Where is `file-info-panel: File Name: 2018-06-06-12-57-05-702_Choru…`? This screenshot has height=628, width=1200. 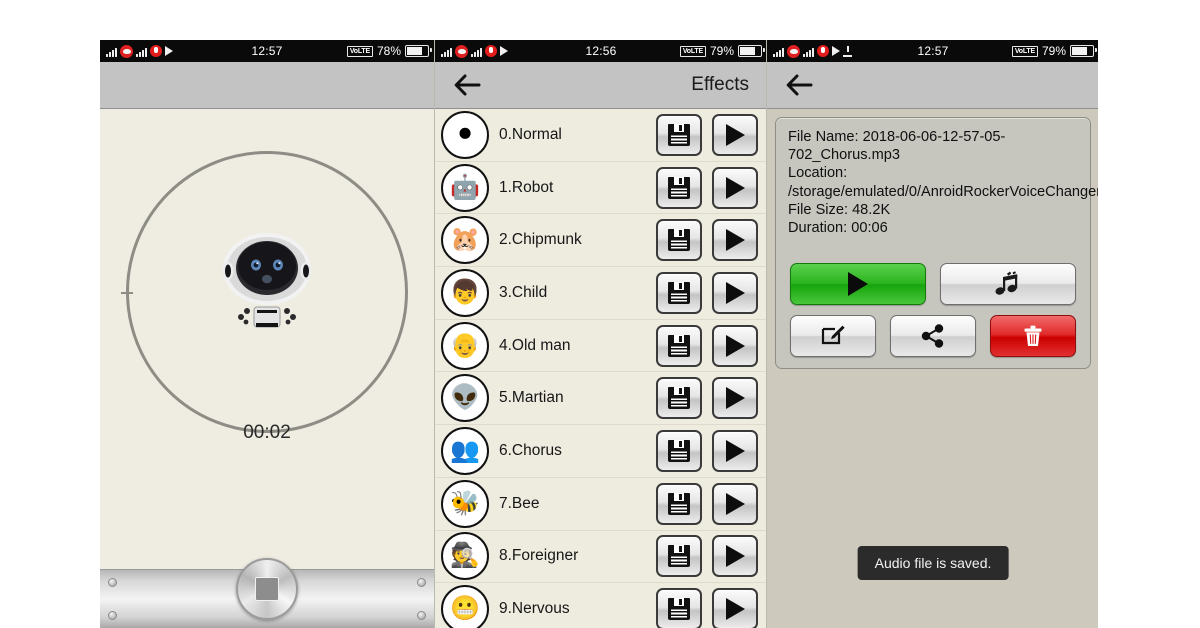 file-info-panel: File Name: 2018-06-06-12-57-05-702_Choru… is located at coordinates (936, 243).